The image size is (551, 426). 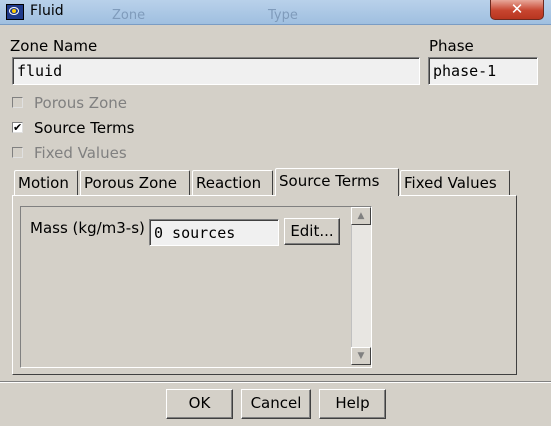 What do you see at coordinates (17, 152) in the screenshot?
I see `fixed-values-checkbox` at bounding box center [17, 152].